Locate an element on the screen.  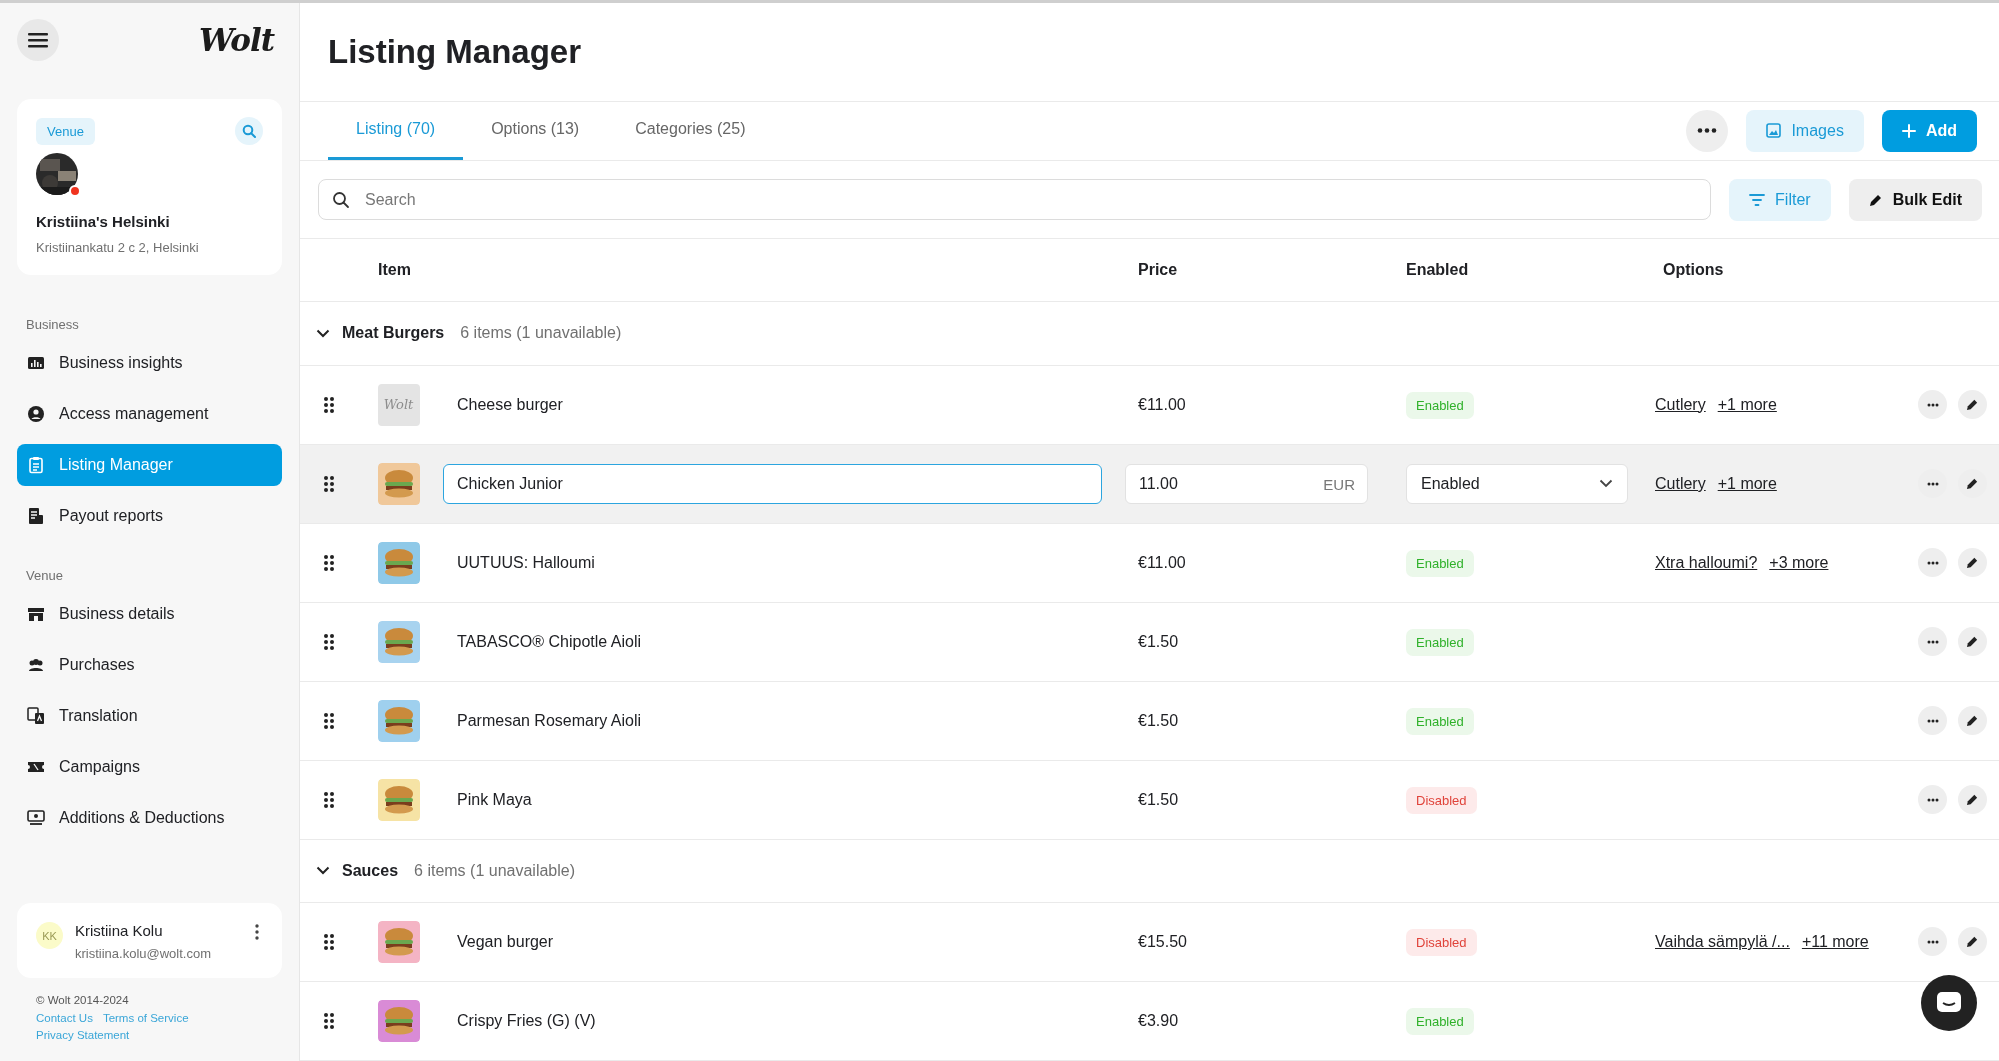
nav-item: Access management is located at coordinates (149, 414).